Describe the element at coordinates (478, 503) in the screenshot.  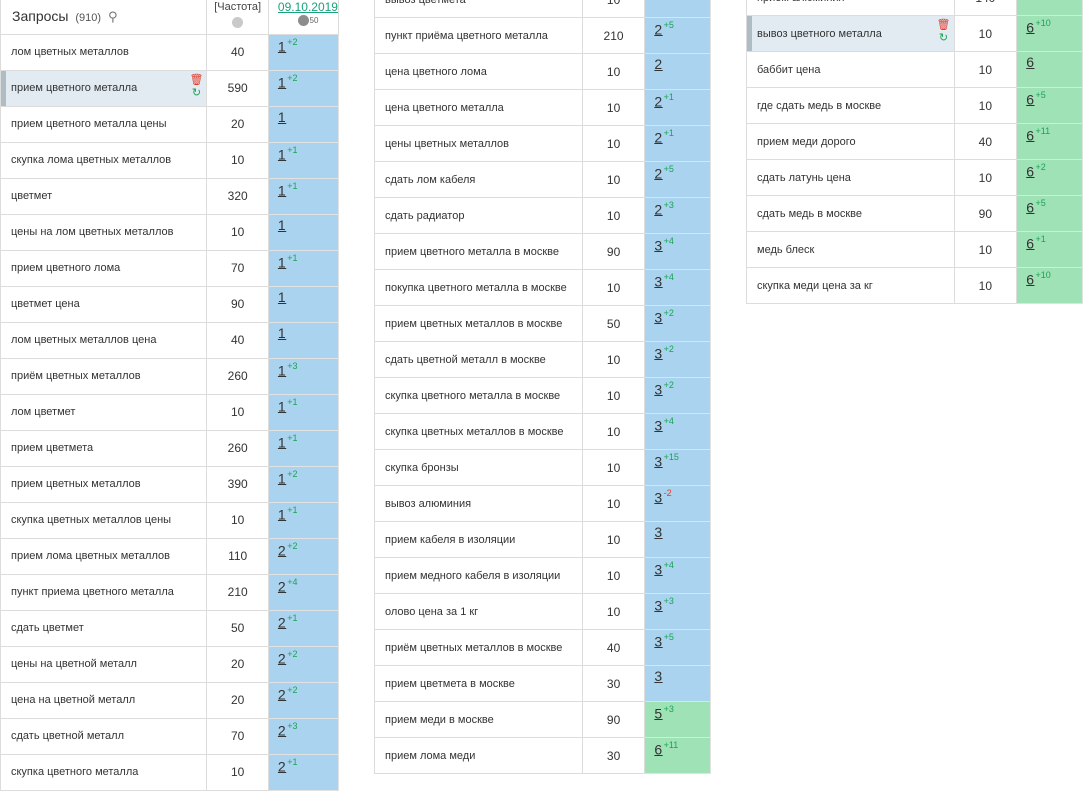
I see `query-cell: вывоз алюминия` at that location.